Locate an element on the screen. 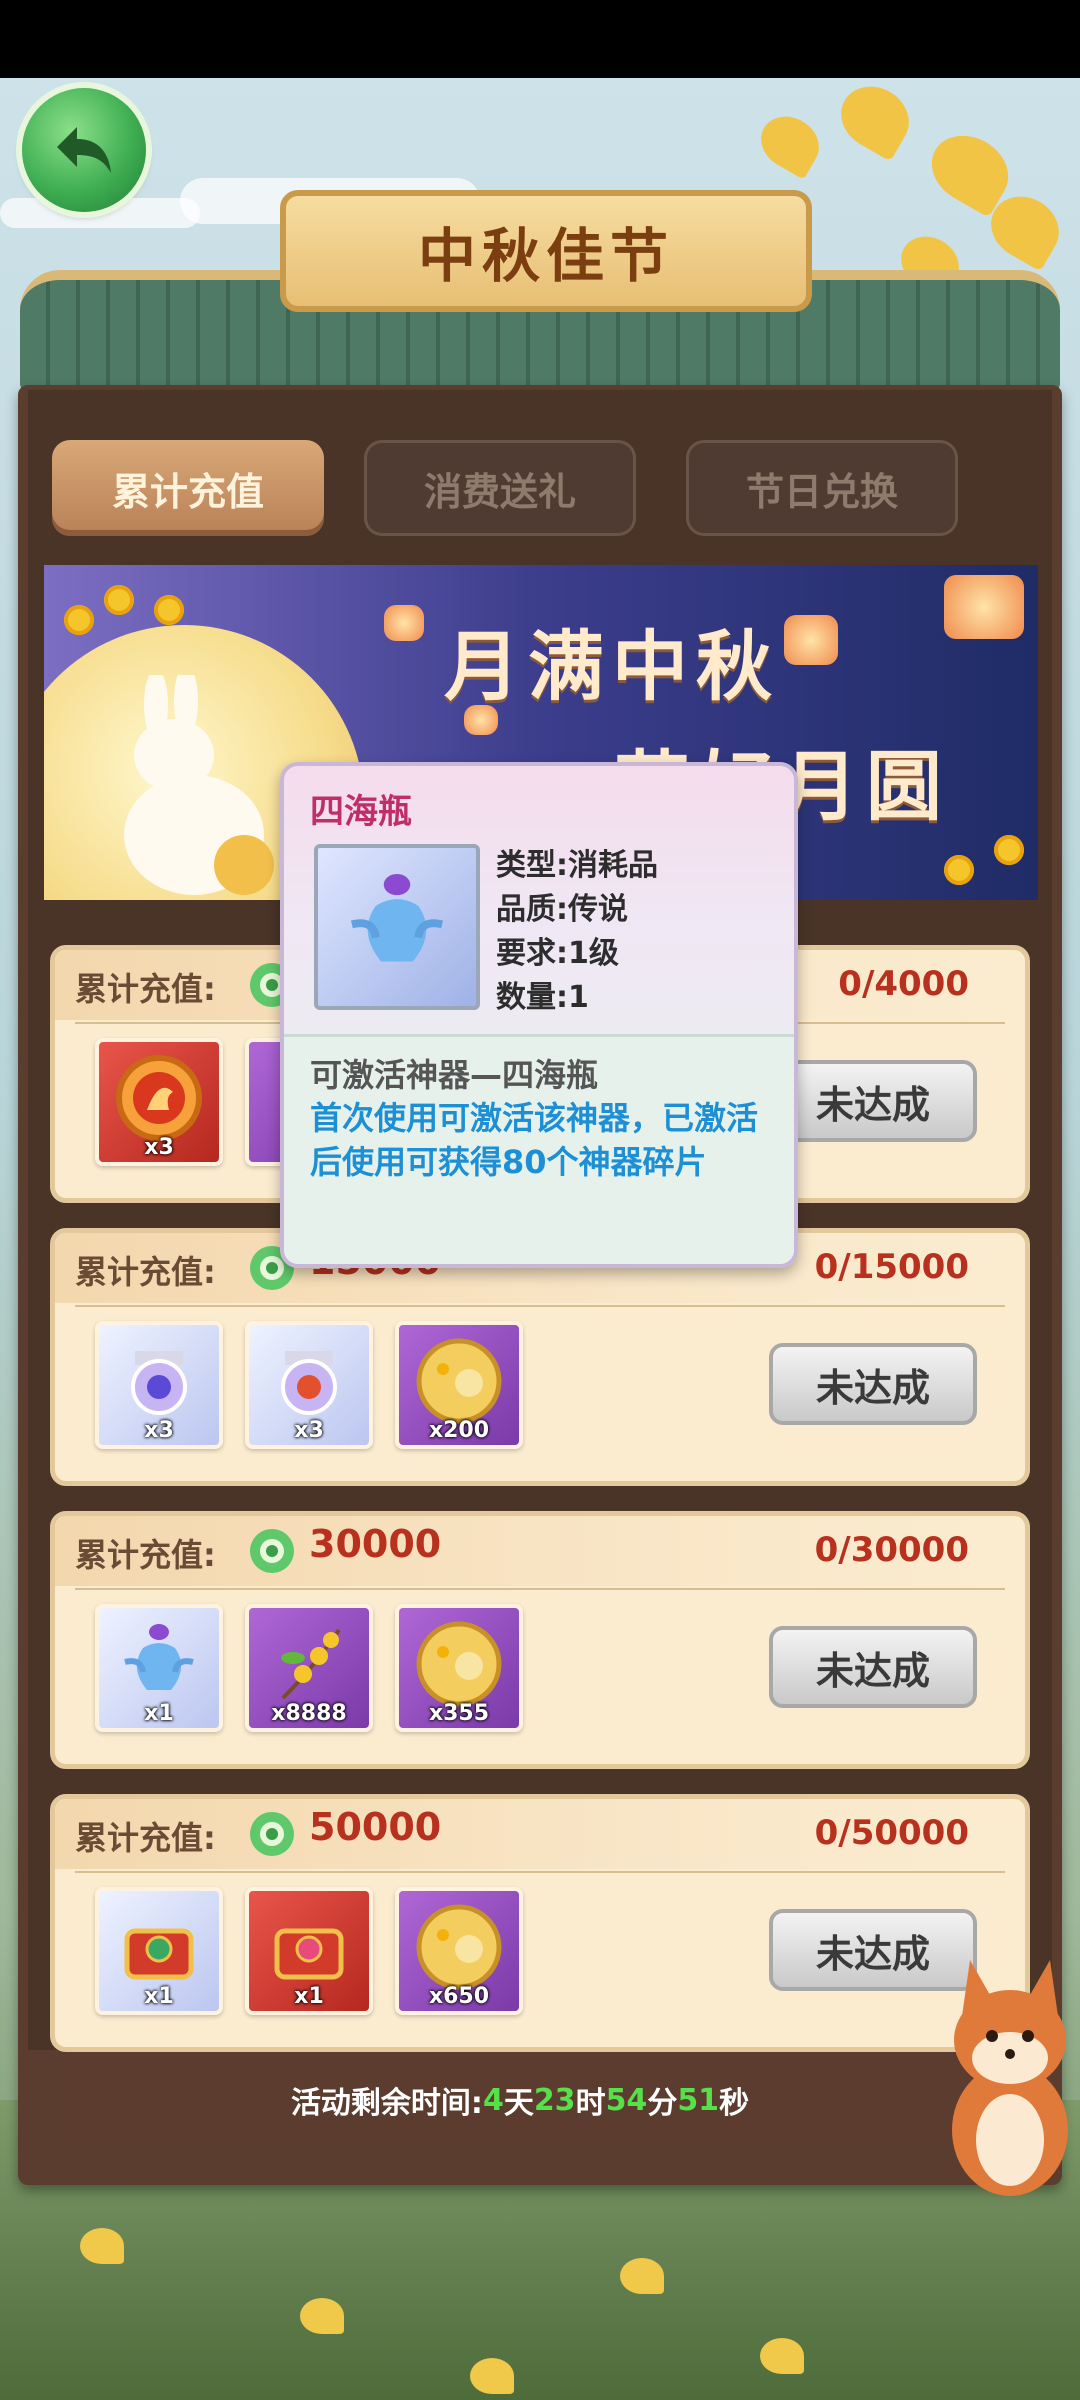  reward-item: x650 is located at coordinates (459, 1951).